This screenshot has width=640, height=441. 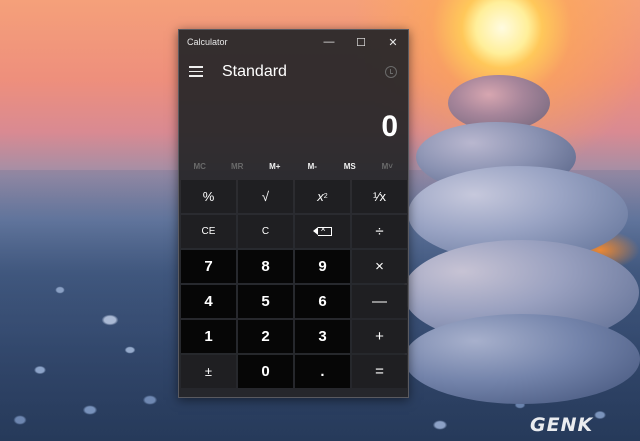 I want to click on clear-entry-button: CE, so click(x=208, y=231).